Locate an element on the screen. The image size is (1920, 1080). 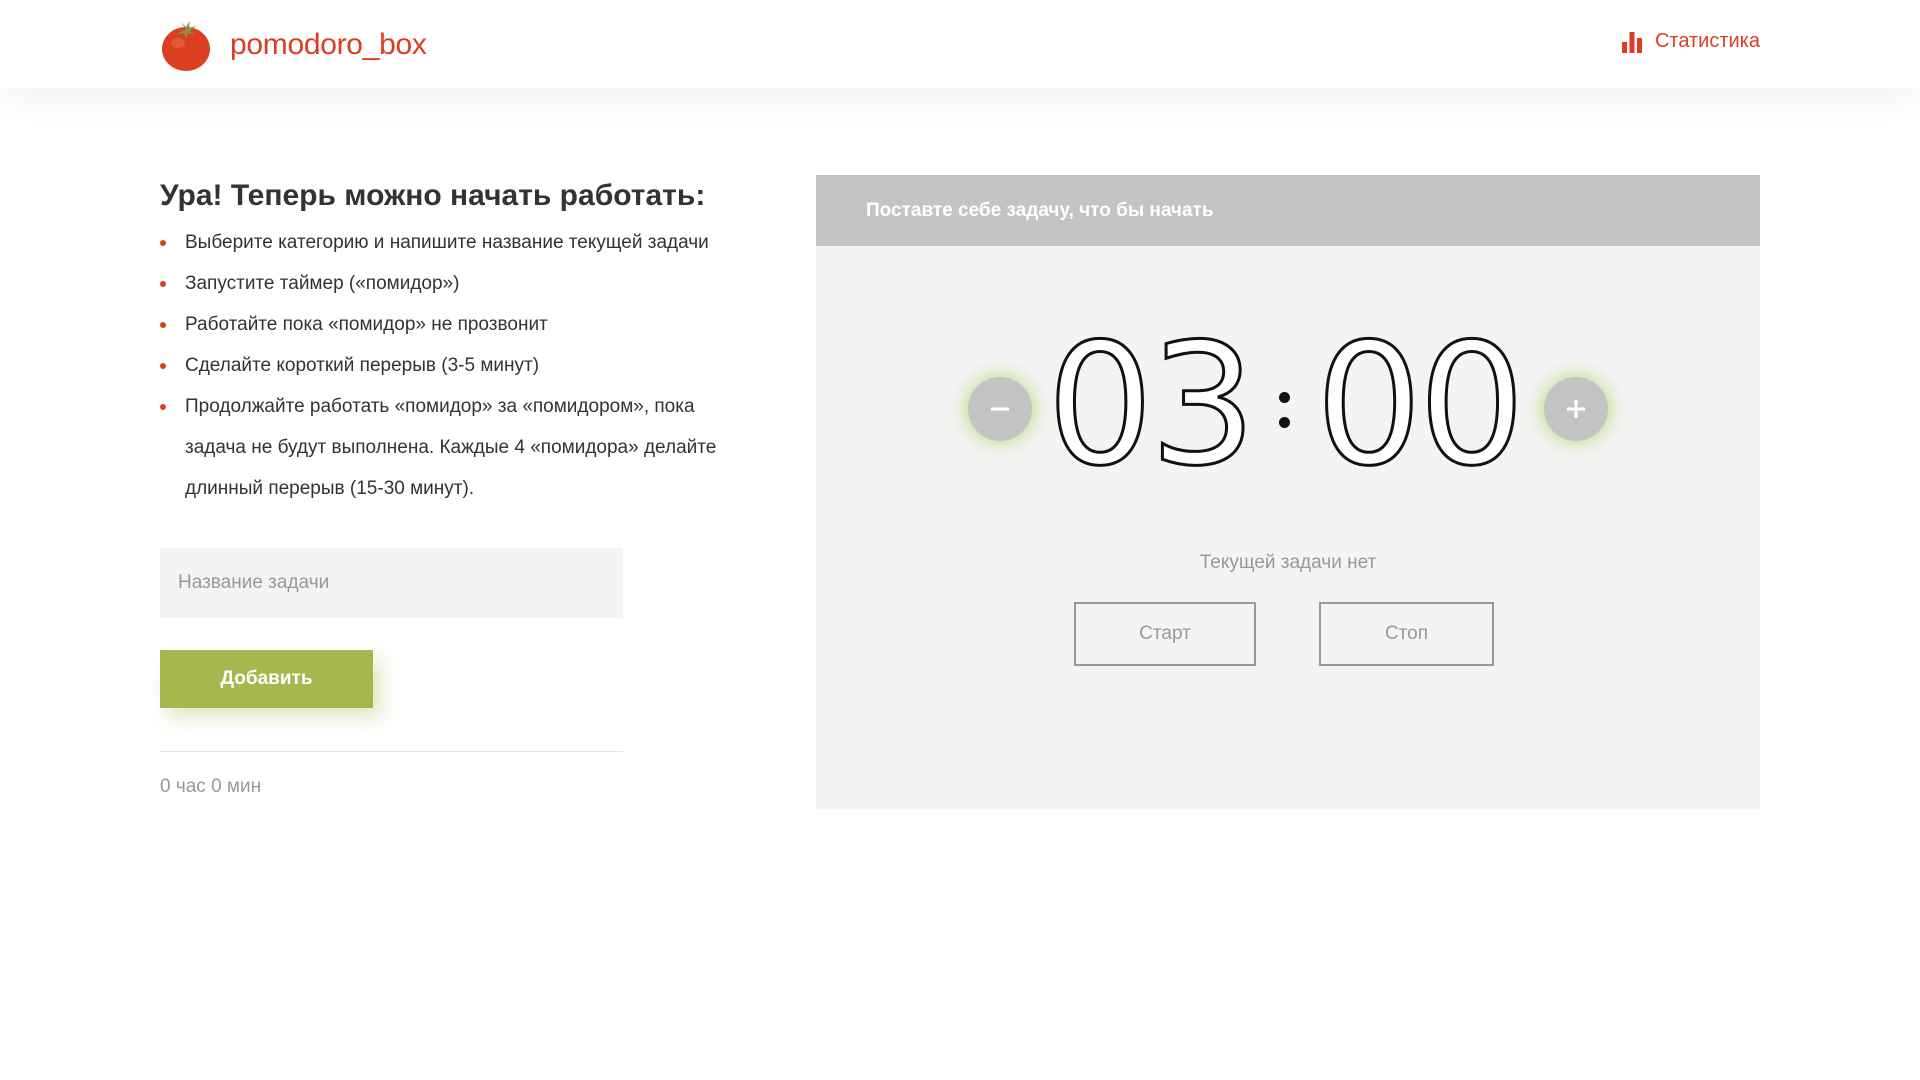
plus-icon is located at coordinates (1576, 409).